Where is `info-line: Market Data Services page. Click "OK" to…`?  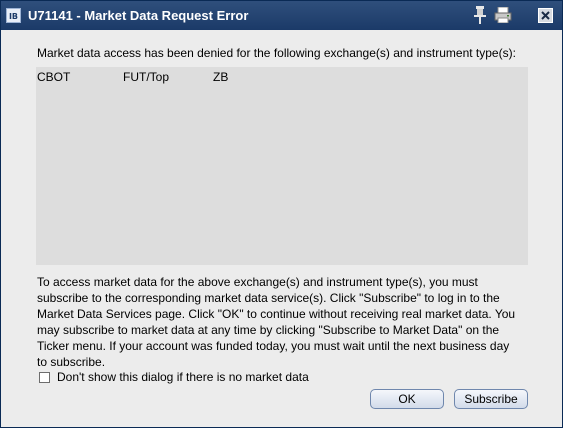
info-line: Market Data Services page. Click "OK" to… is located at coordinates (276, 314).